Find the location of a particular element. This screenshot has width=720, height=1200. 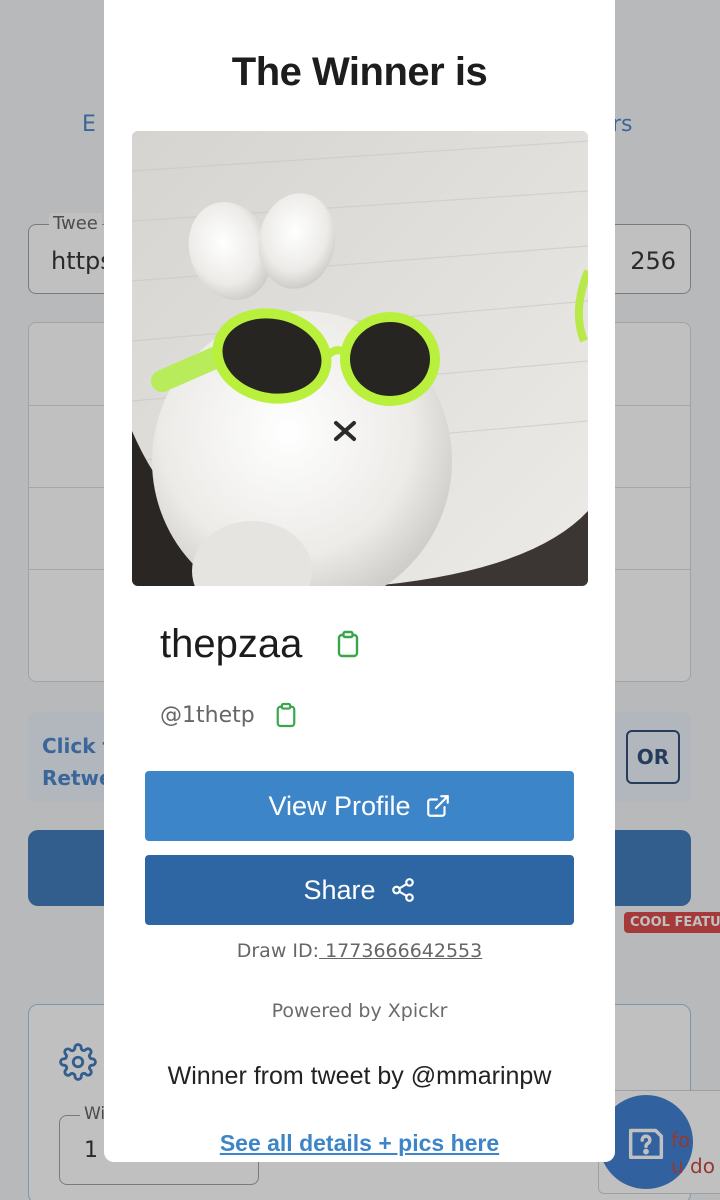

draw-id-value: 1773666642553 is located at coordinates (400, 951).